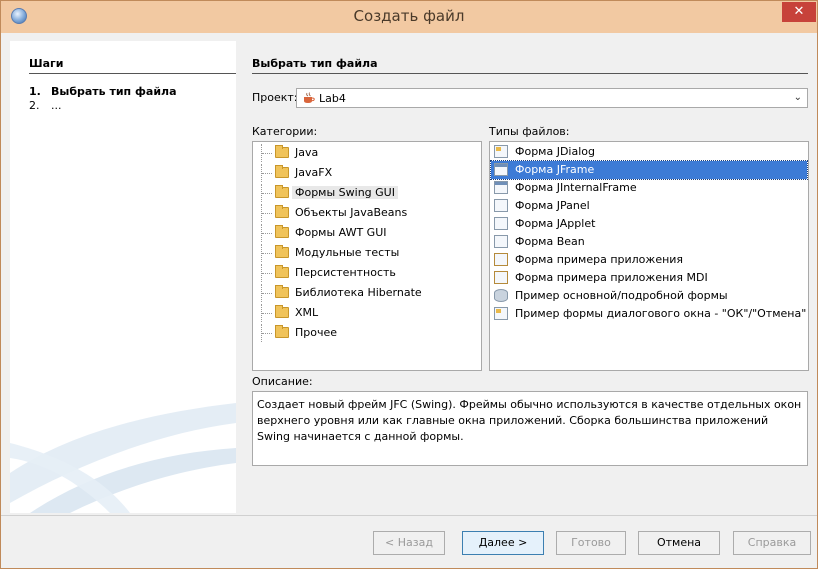 This screenshot has width=818, height=569. Describe the element at coordinates (366, 313) in the screenshot. I see `category-item: XML` at that location.